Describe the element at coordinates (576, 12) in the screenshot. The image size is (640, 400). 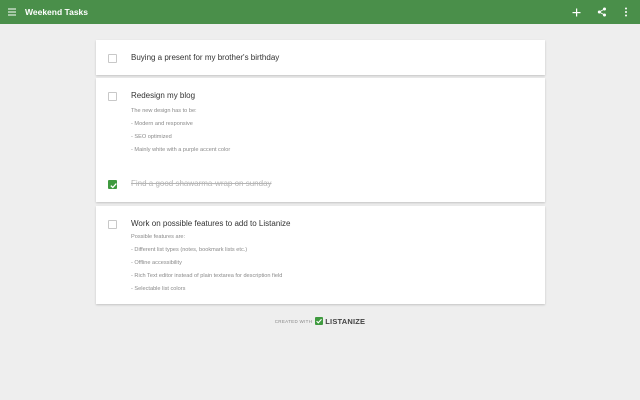
I see `add-icon` at that location.